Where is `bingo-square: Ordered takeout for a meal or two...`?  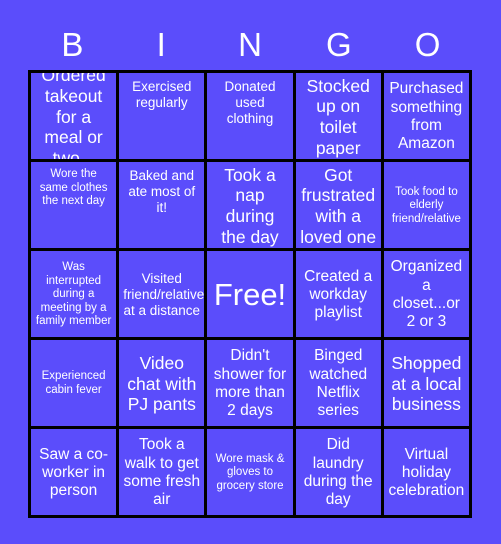
bingo-square: Ordered takeout for a meal or two... is located at coordinates (74, 116).